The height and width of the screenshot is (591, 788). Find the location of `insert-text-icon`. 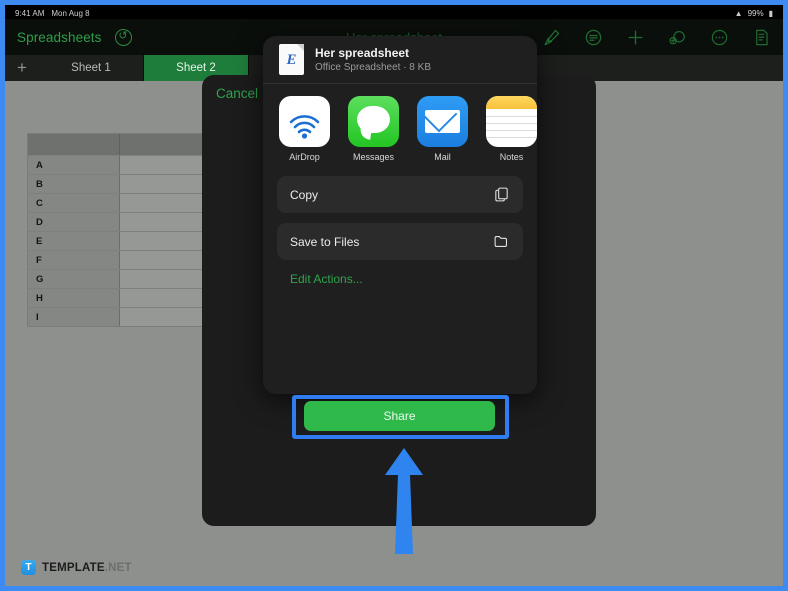

insert-text-icon is located at coordinates (593, 37).